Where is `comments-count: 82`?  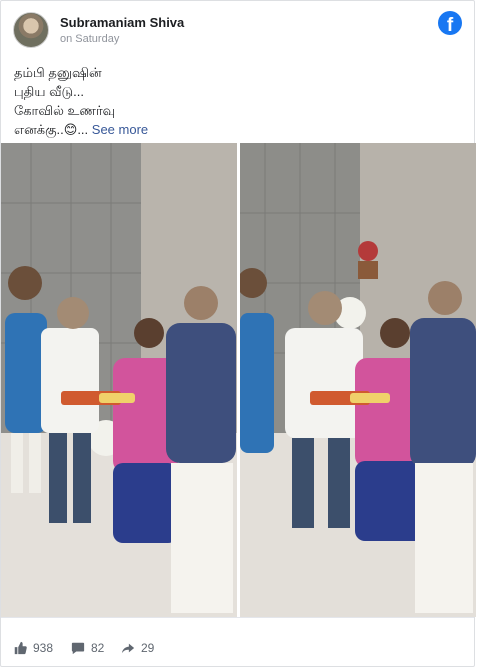
comments-count: 82 is located at coordinates (98, 648).